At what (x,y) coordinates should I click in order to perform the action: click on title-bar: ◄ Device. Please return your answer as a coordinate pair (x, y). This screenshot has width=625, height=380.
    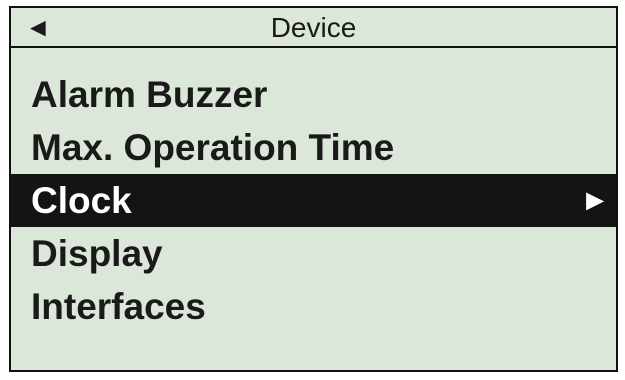
    Looking at the image, I should click on (313, 28).